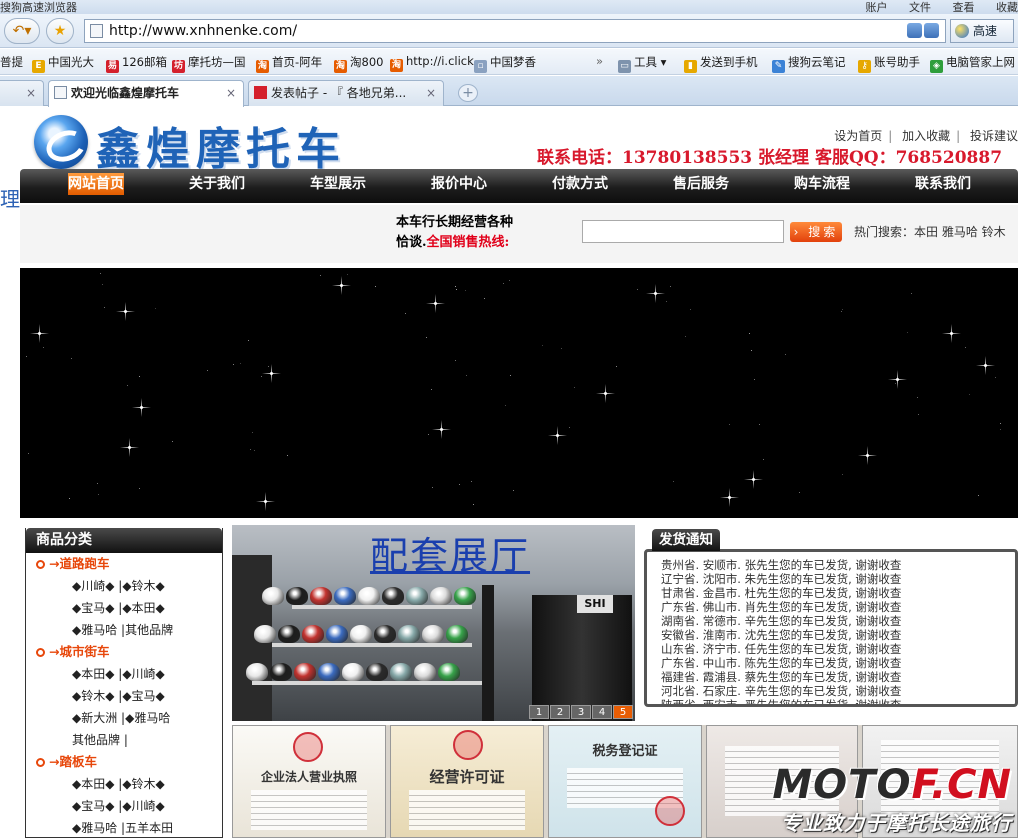  What do you see at coordinates (338, 186) in the screenshot?
I see `nav-models: 车型展示` at bounding box center [338, 186].